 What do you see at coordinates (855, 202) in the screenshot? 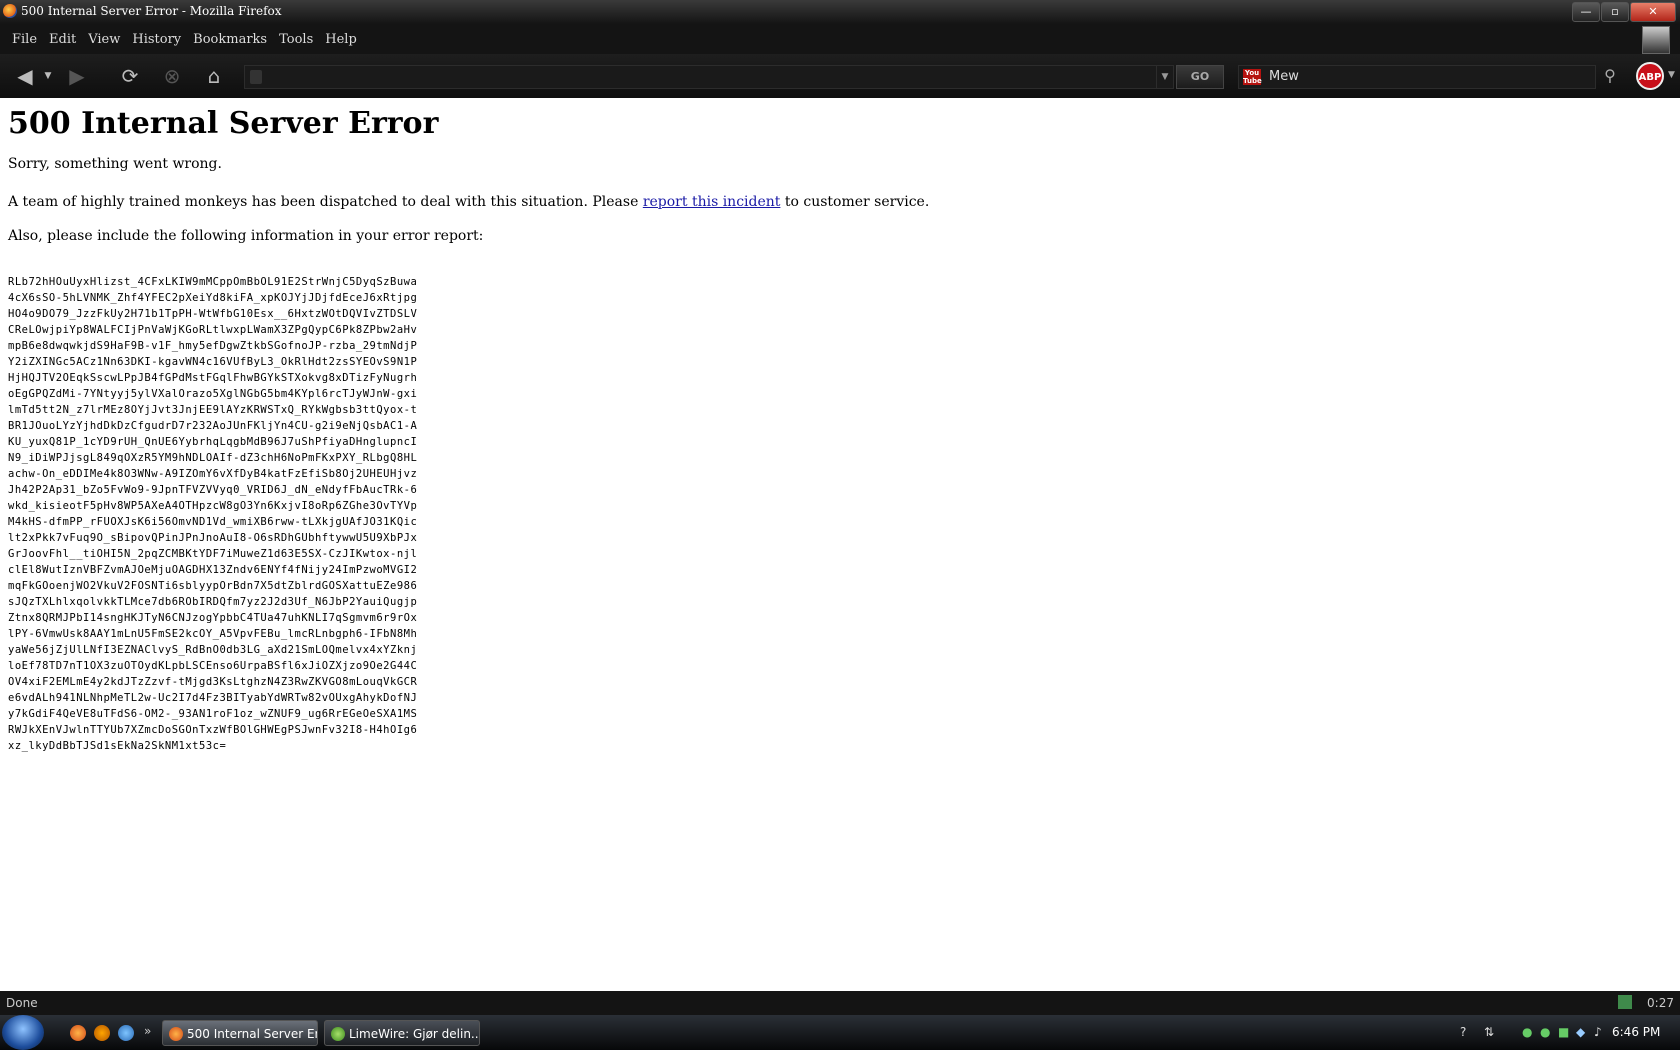
I see `team-text-after: to customer service.` at bounding box center [855, 202].